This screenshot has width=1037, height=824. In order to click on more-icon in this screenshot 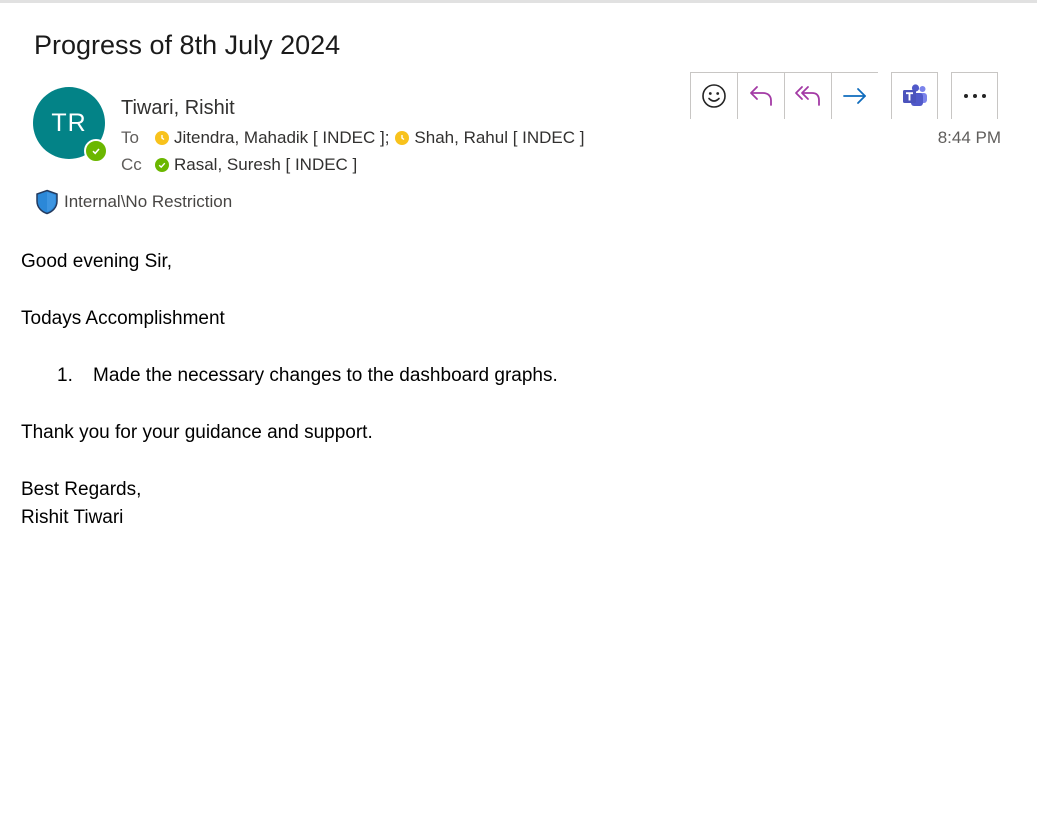, I will do `click(974, 96)`.